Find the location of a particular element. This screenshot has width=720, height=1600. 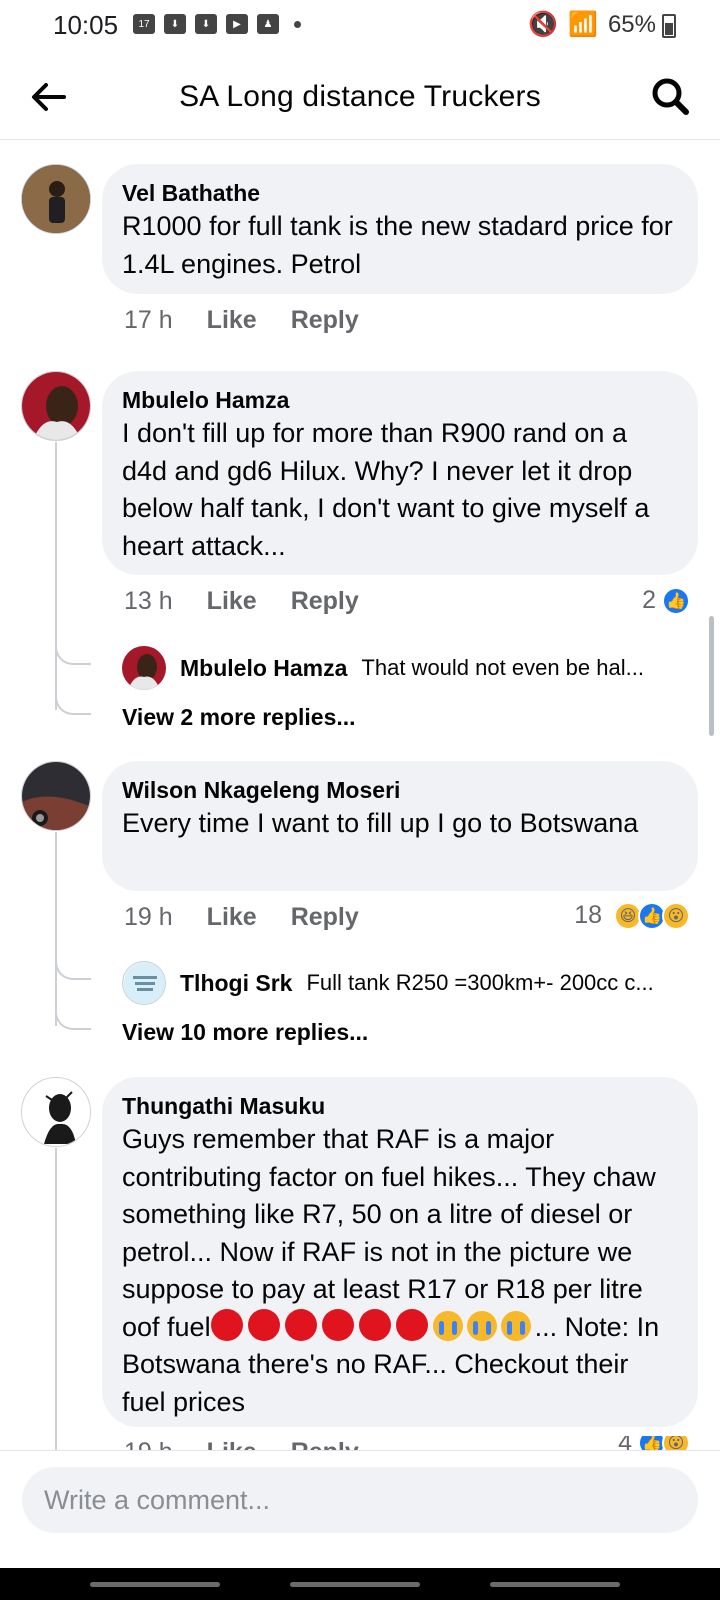

comment-composer is located at coordinates (360, 1509).